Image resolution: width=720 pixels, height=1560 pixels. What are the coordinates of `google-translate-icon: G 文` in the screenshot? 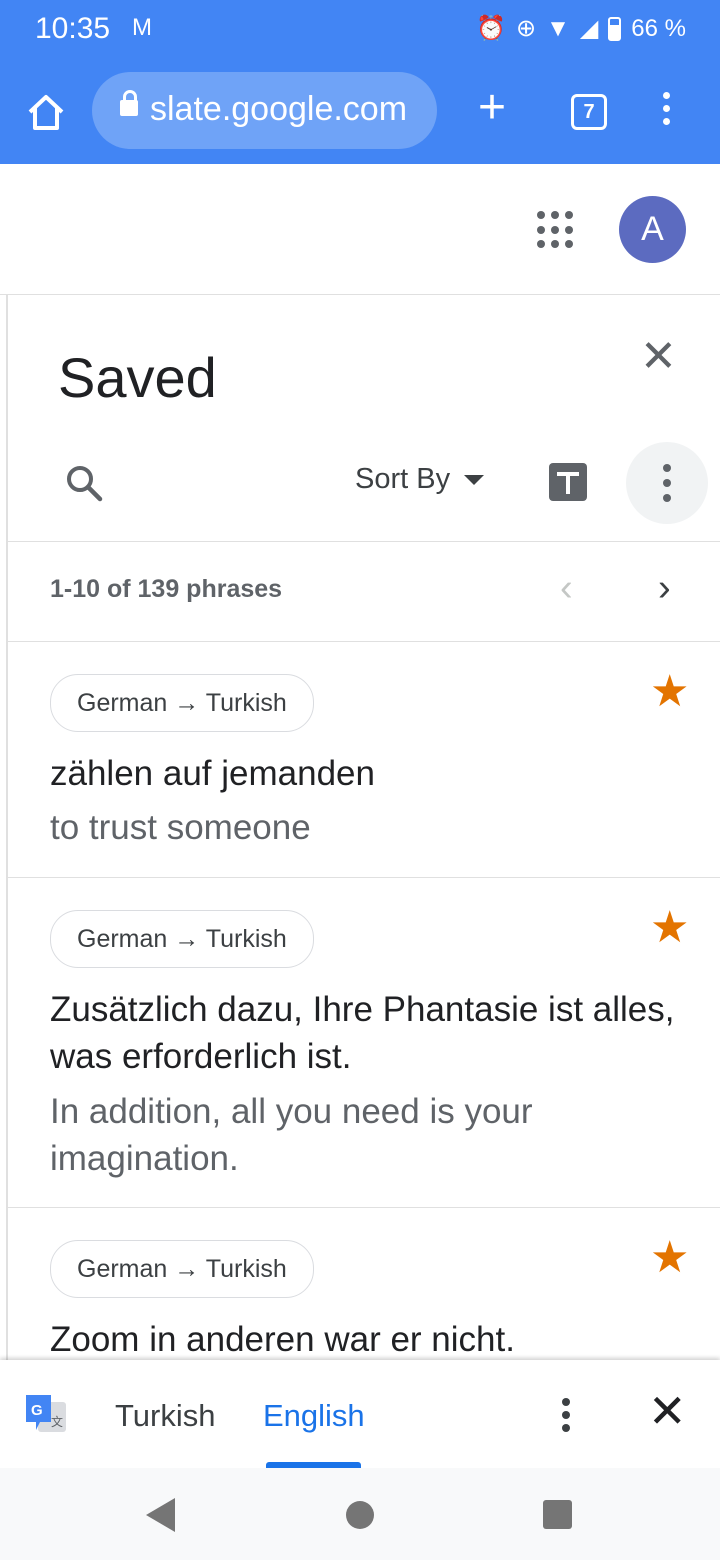 It's located at (46, 1413).